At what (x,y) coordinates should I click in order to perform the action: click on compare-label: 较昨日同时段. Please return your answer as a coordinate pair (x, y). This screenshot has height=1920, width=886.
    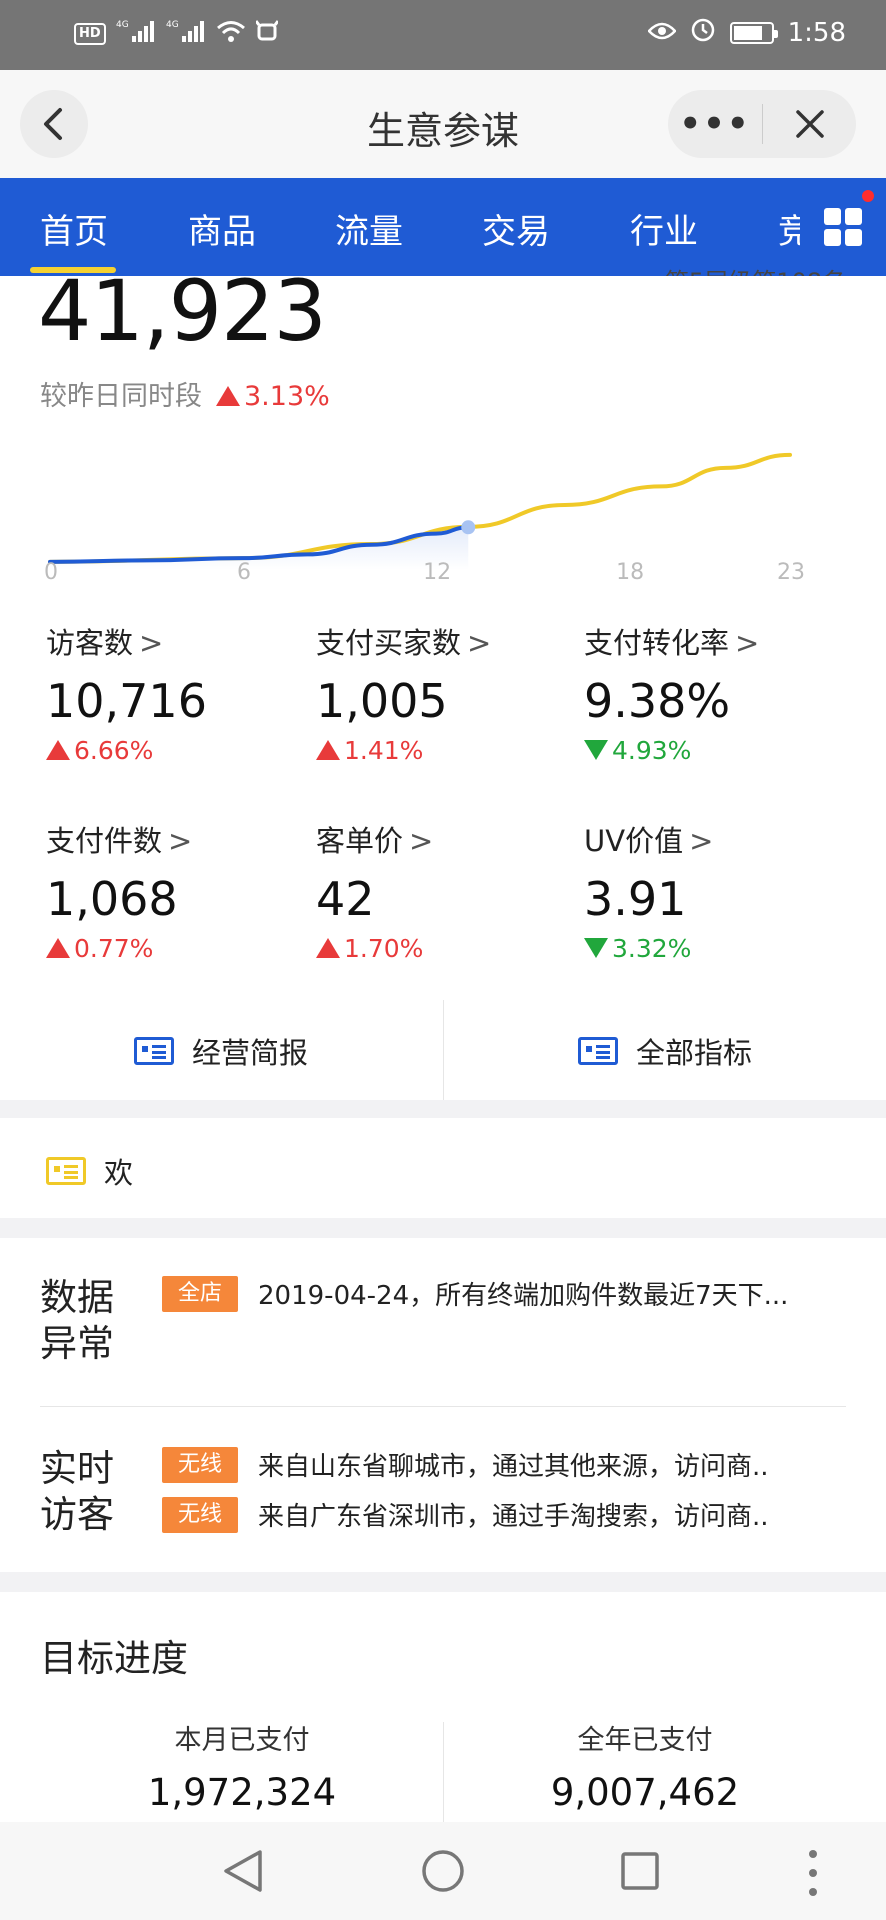
    Looking at the image, I should click on (121, 396).